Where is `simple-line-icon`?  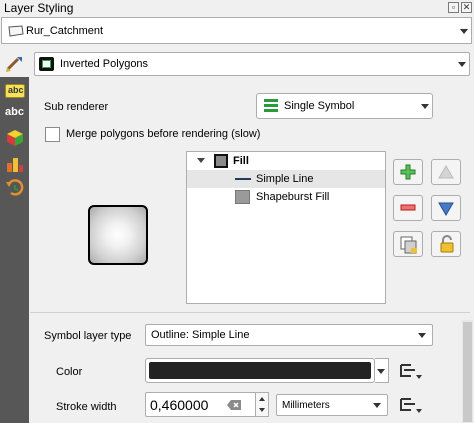
simple-line-icon is located at coordinates (243, 179).